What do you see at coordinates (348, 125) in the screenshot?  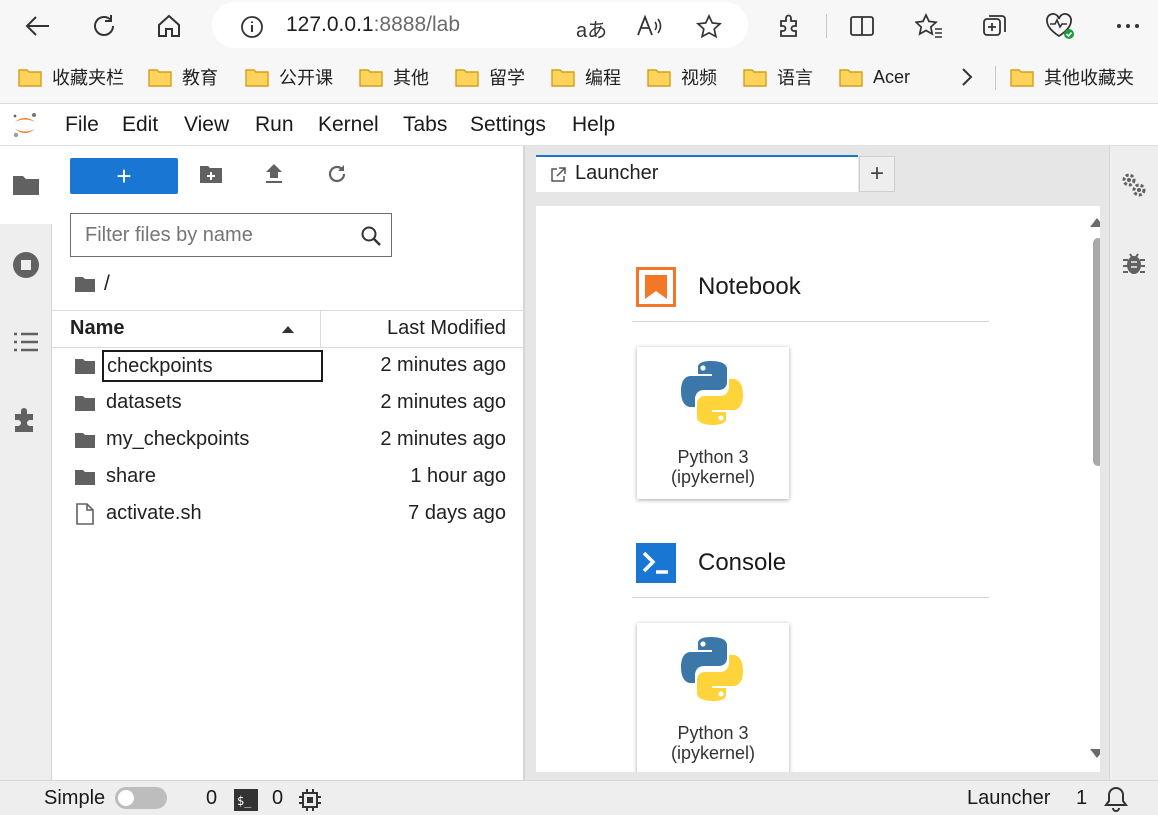 I see `menu-kernel: Kernel` at bounding box center [348, 125].